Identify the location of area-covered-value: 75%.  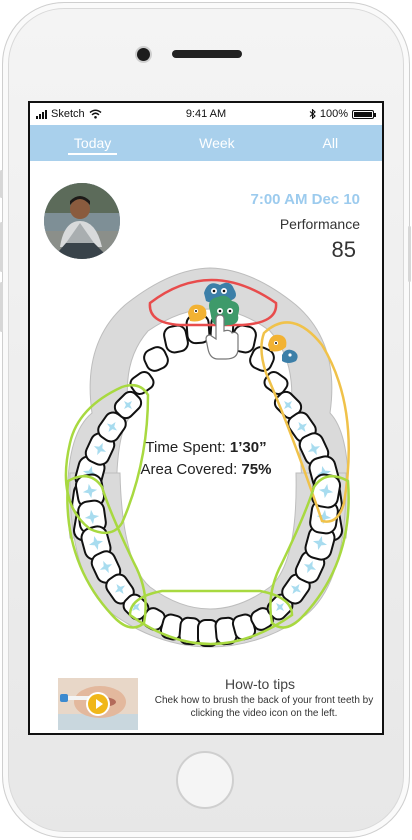
(256, 469).